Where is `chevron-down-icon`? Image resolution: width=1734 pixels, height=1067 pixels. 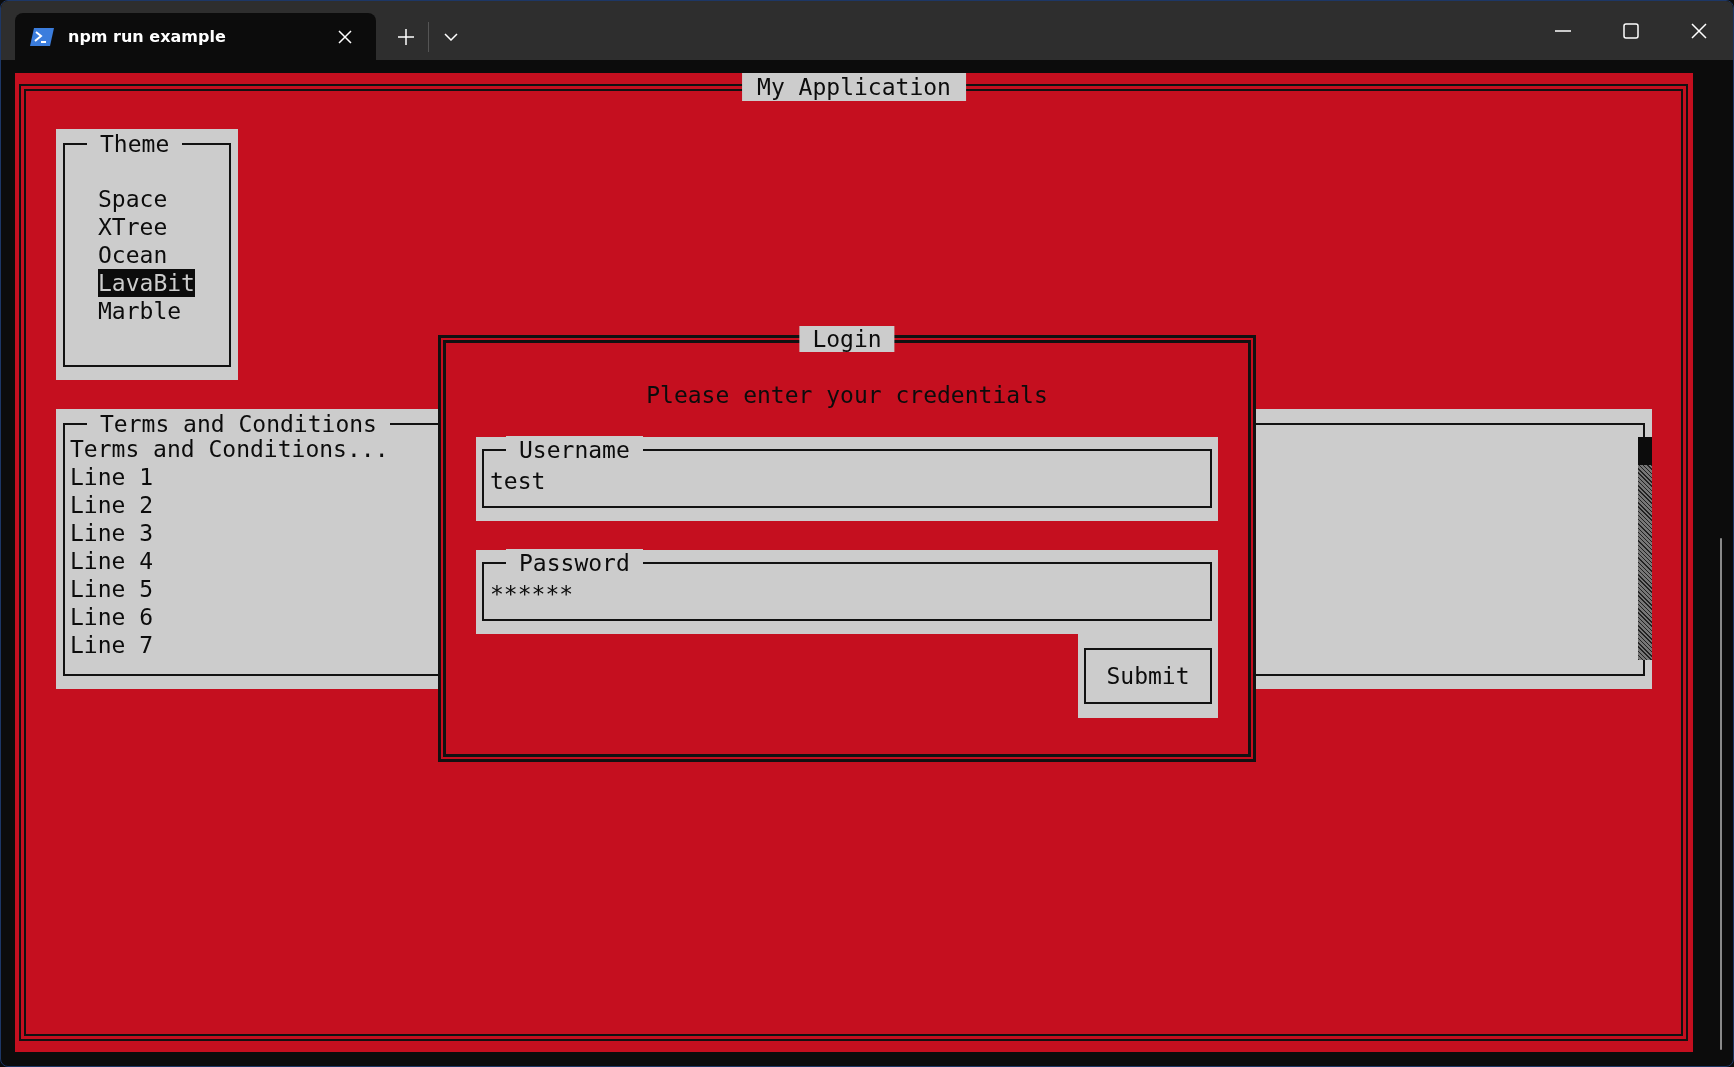
chevron-down-icon is located at coordinates (451, 36).